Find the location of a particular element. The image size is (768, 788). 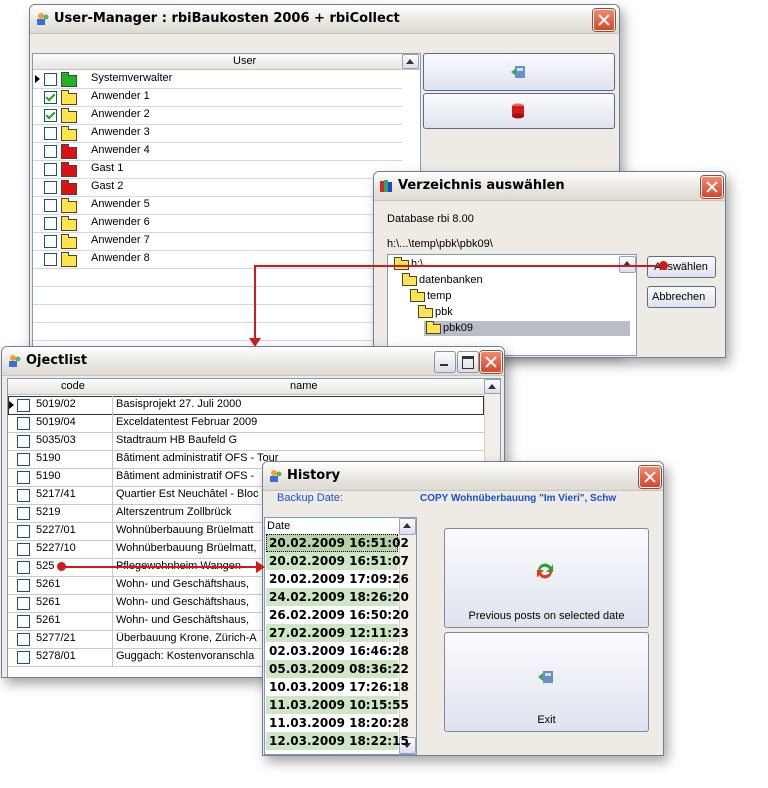

date-row: 26.02.2009 16:50:20 is located at coordinates (337, 615).